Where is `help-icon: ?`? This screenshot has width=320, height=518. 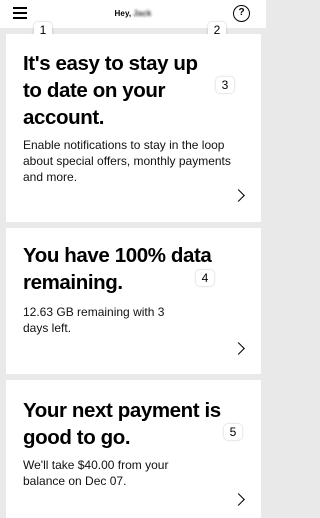
help-icon: ? is located at coordinates (241, 13).